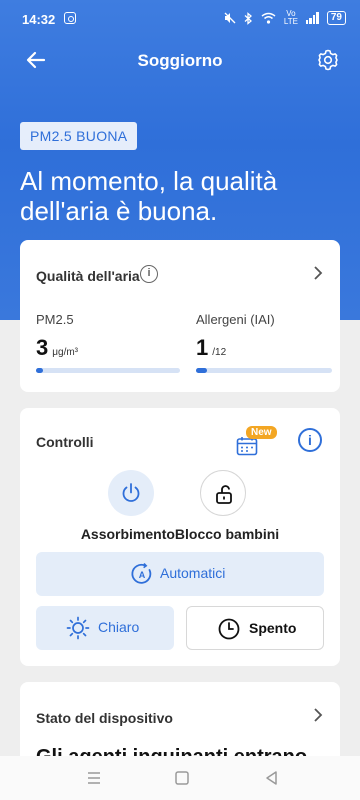 The image size is (360, 800). Describe the element at coordinates (248, 18) in the screenshot. I see `bluetooth-icon` at that location.